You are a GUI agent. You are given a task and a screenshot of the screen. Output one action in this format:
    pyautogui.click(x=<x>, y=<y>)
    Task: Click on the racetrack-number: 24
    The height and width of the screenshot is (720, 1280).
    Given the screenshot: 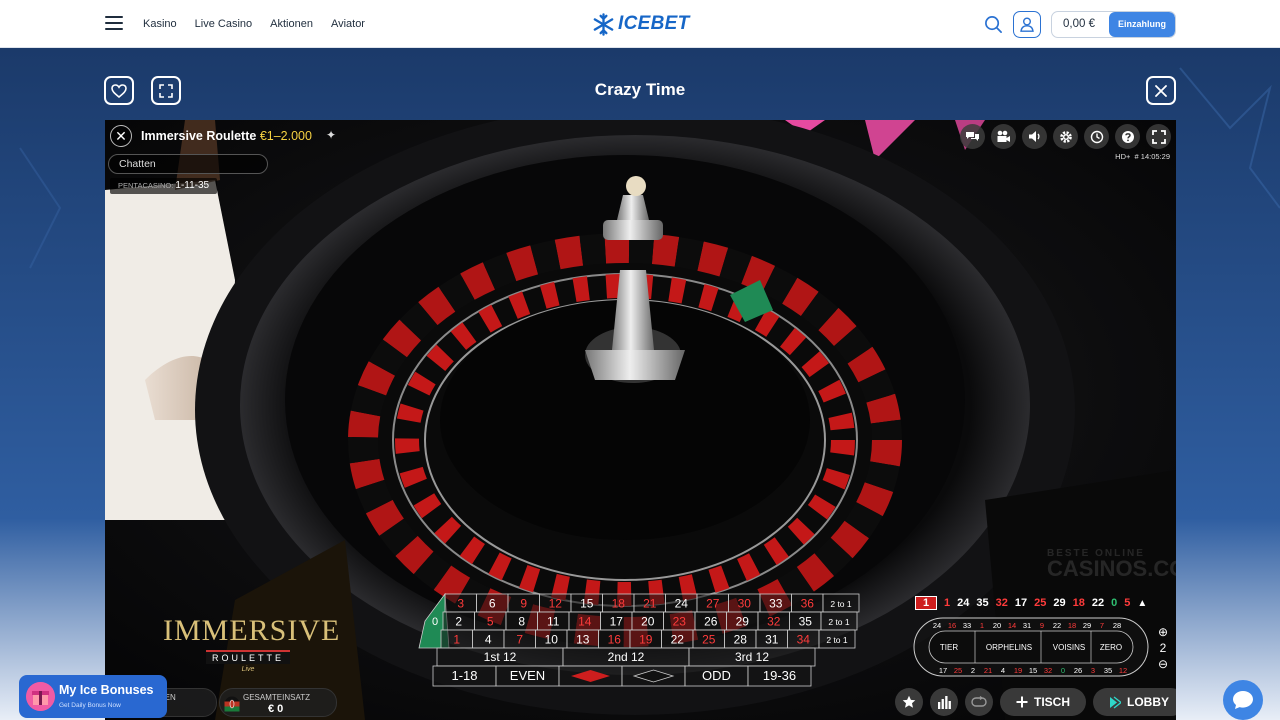 What is the action you would take?
    pyautogui.click(x=937, y=625)
    